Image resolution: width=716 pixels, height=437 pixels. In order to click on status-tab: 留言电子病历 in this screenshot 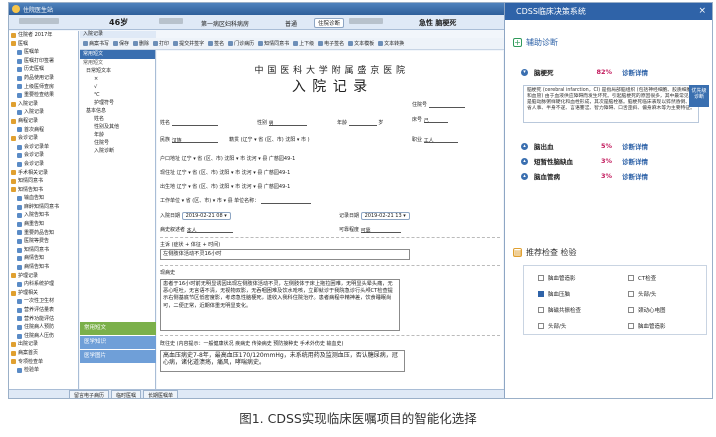, I will do `click(89, 393)`.